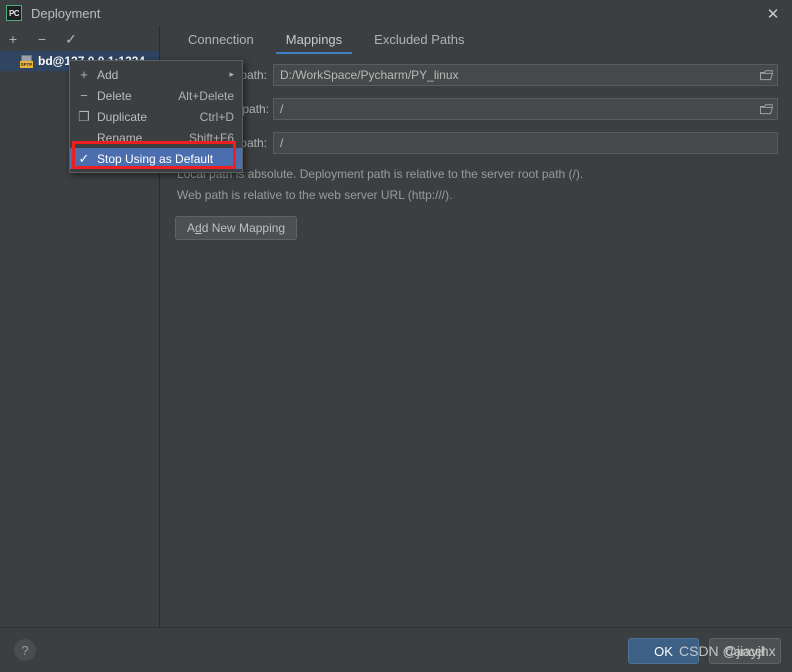  Describe the element at coordinates (156, 74) in the screenshot. I see `menu-item-add: + Add ▸` at that location.